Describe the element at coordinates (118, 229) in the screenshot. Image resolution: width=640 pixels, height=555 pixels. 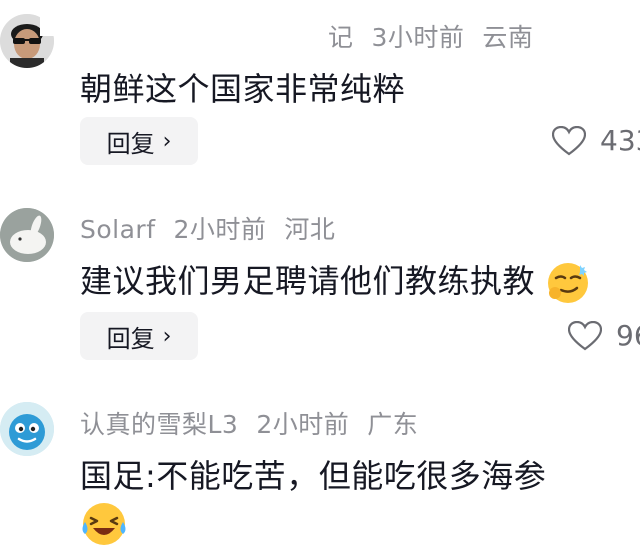
I see `comment-username: Solarf` at that location.